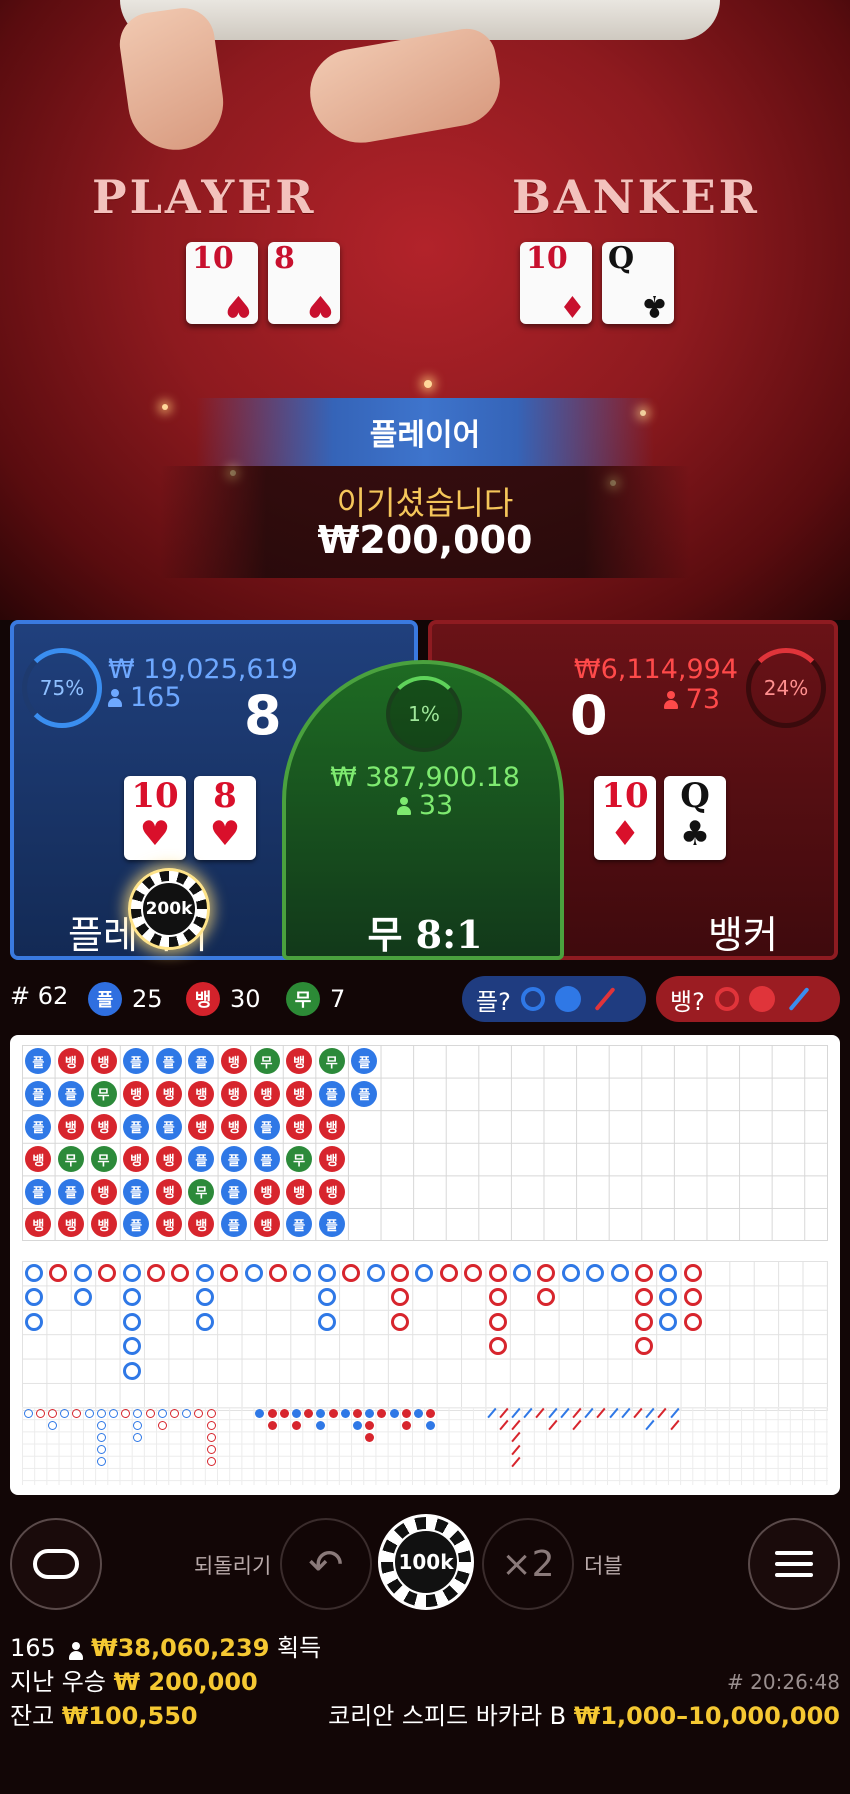 This screenshot has width=850, height=1794. Describe the element at coordinates (425, 540) in the screenshot. I see `win-amount: ₩200,000` at that location.